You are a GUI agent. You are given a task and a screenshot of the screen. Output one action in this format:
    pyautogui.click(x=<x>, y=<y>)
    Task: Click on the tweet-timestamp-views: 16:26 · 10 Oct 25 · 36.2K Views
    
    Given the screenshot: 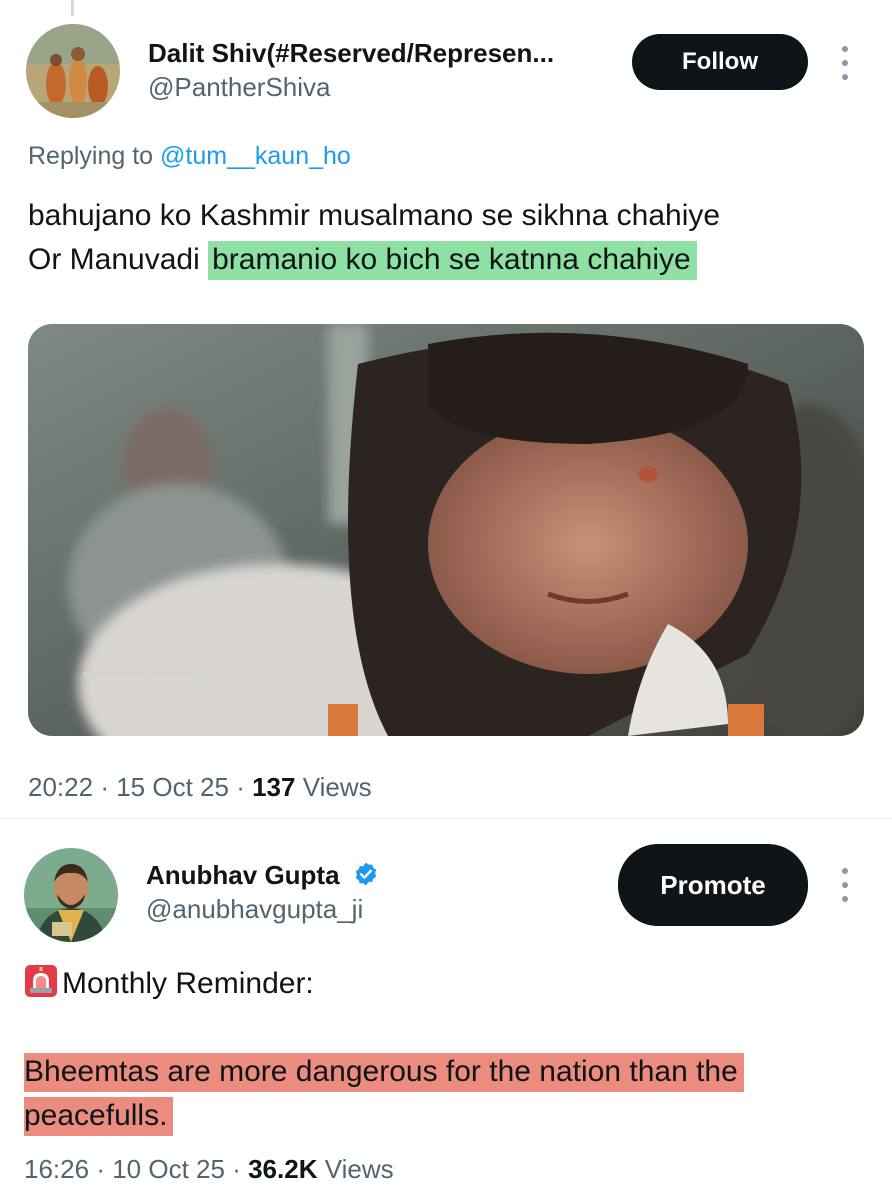 What is the action you would take?
    pyautogui.click(x=209, y=1169)
    